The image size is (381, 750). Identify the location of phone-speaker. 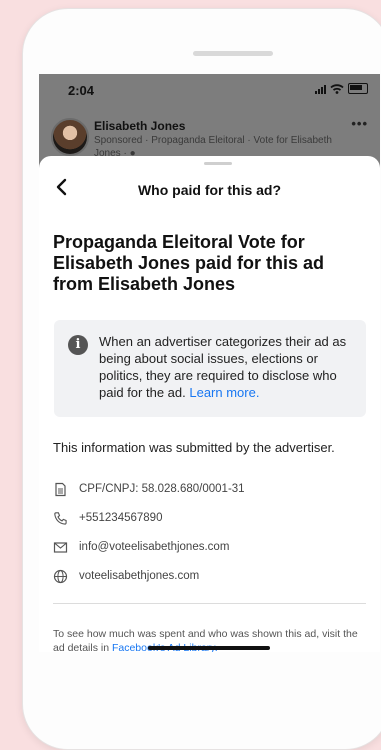
(233, 53).